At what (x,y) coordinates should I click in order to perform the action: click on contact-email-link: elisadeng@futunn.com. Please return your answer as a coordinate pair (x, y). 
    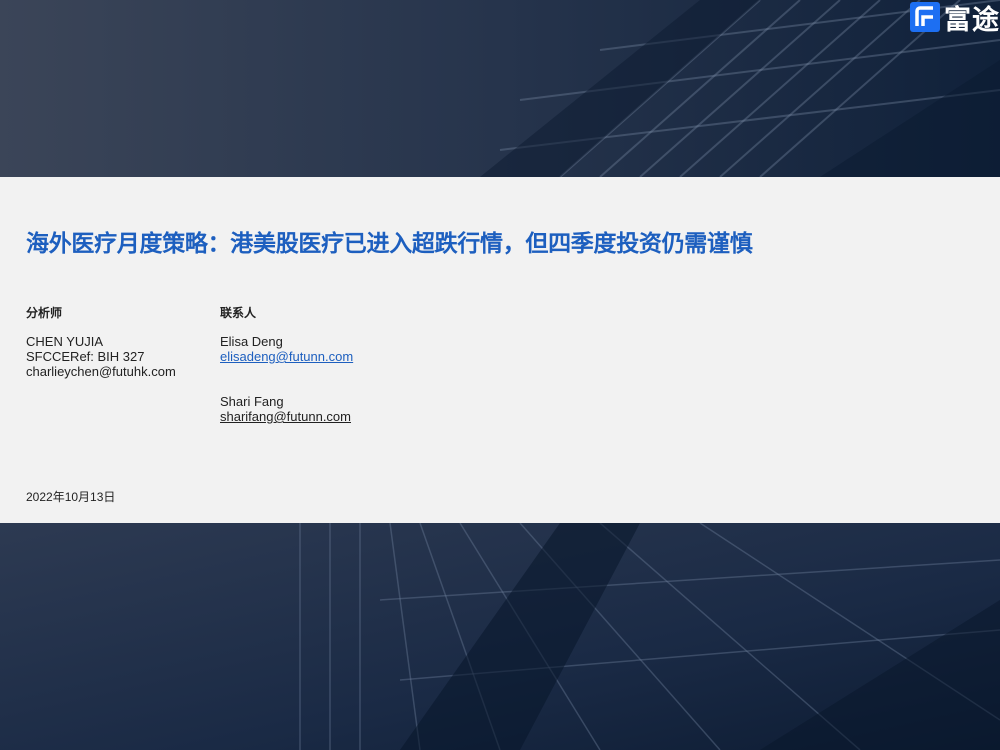
    Looking at the image, I should click on (286, 356).